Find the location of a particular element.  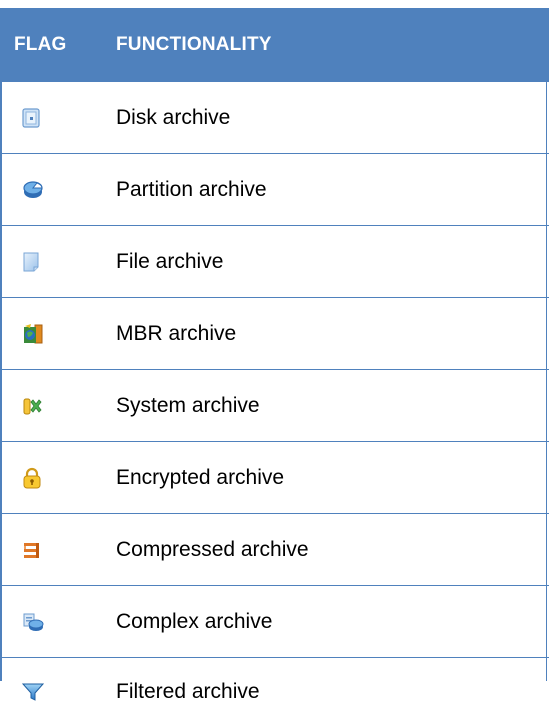

row-label: Filtered archive is located at coordinates (188, 691).